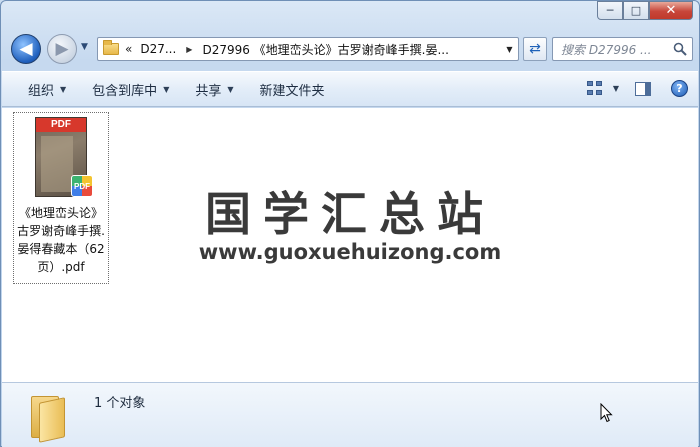 The image size is (700, 447). What do you see at coordinates (509, 49) in the screenshot?
I see `address-dropdown-icon: ▼` at bounding box center [509, 49].